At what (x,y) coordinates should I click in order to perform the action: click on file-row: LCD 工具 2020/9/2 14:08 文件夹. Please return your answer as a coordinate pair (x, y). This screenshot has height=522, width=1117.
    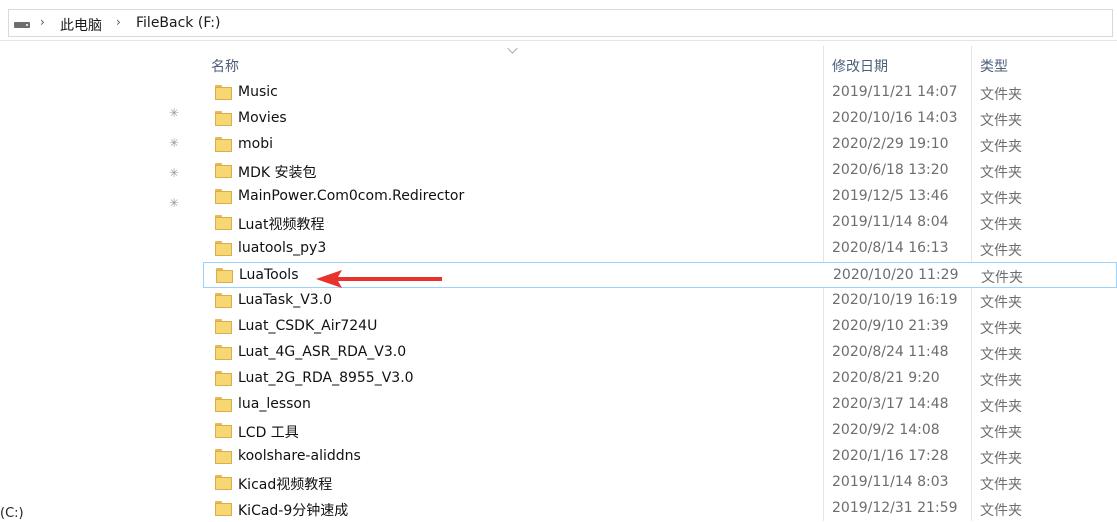
    Looking at the image, I should click on (660, 431).